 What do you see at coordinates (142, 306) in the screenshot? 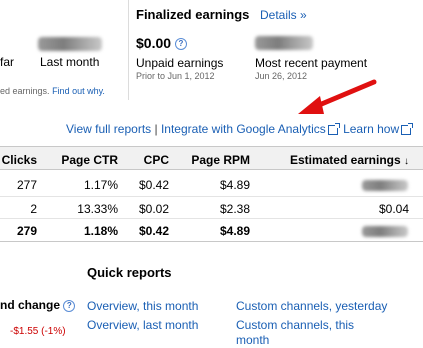
I see `overview-this-month-link: Overview, this month` at bounding box center [142, 306].